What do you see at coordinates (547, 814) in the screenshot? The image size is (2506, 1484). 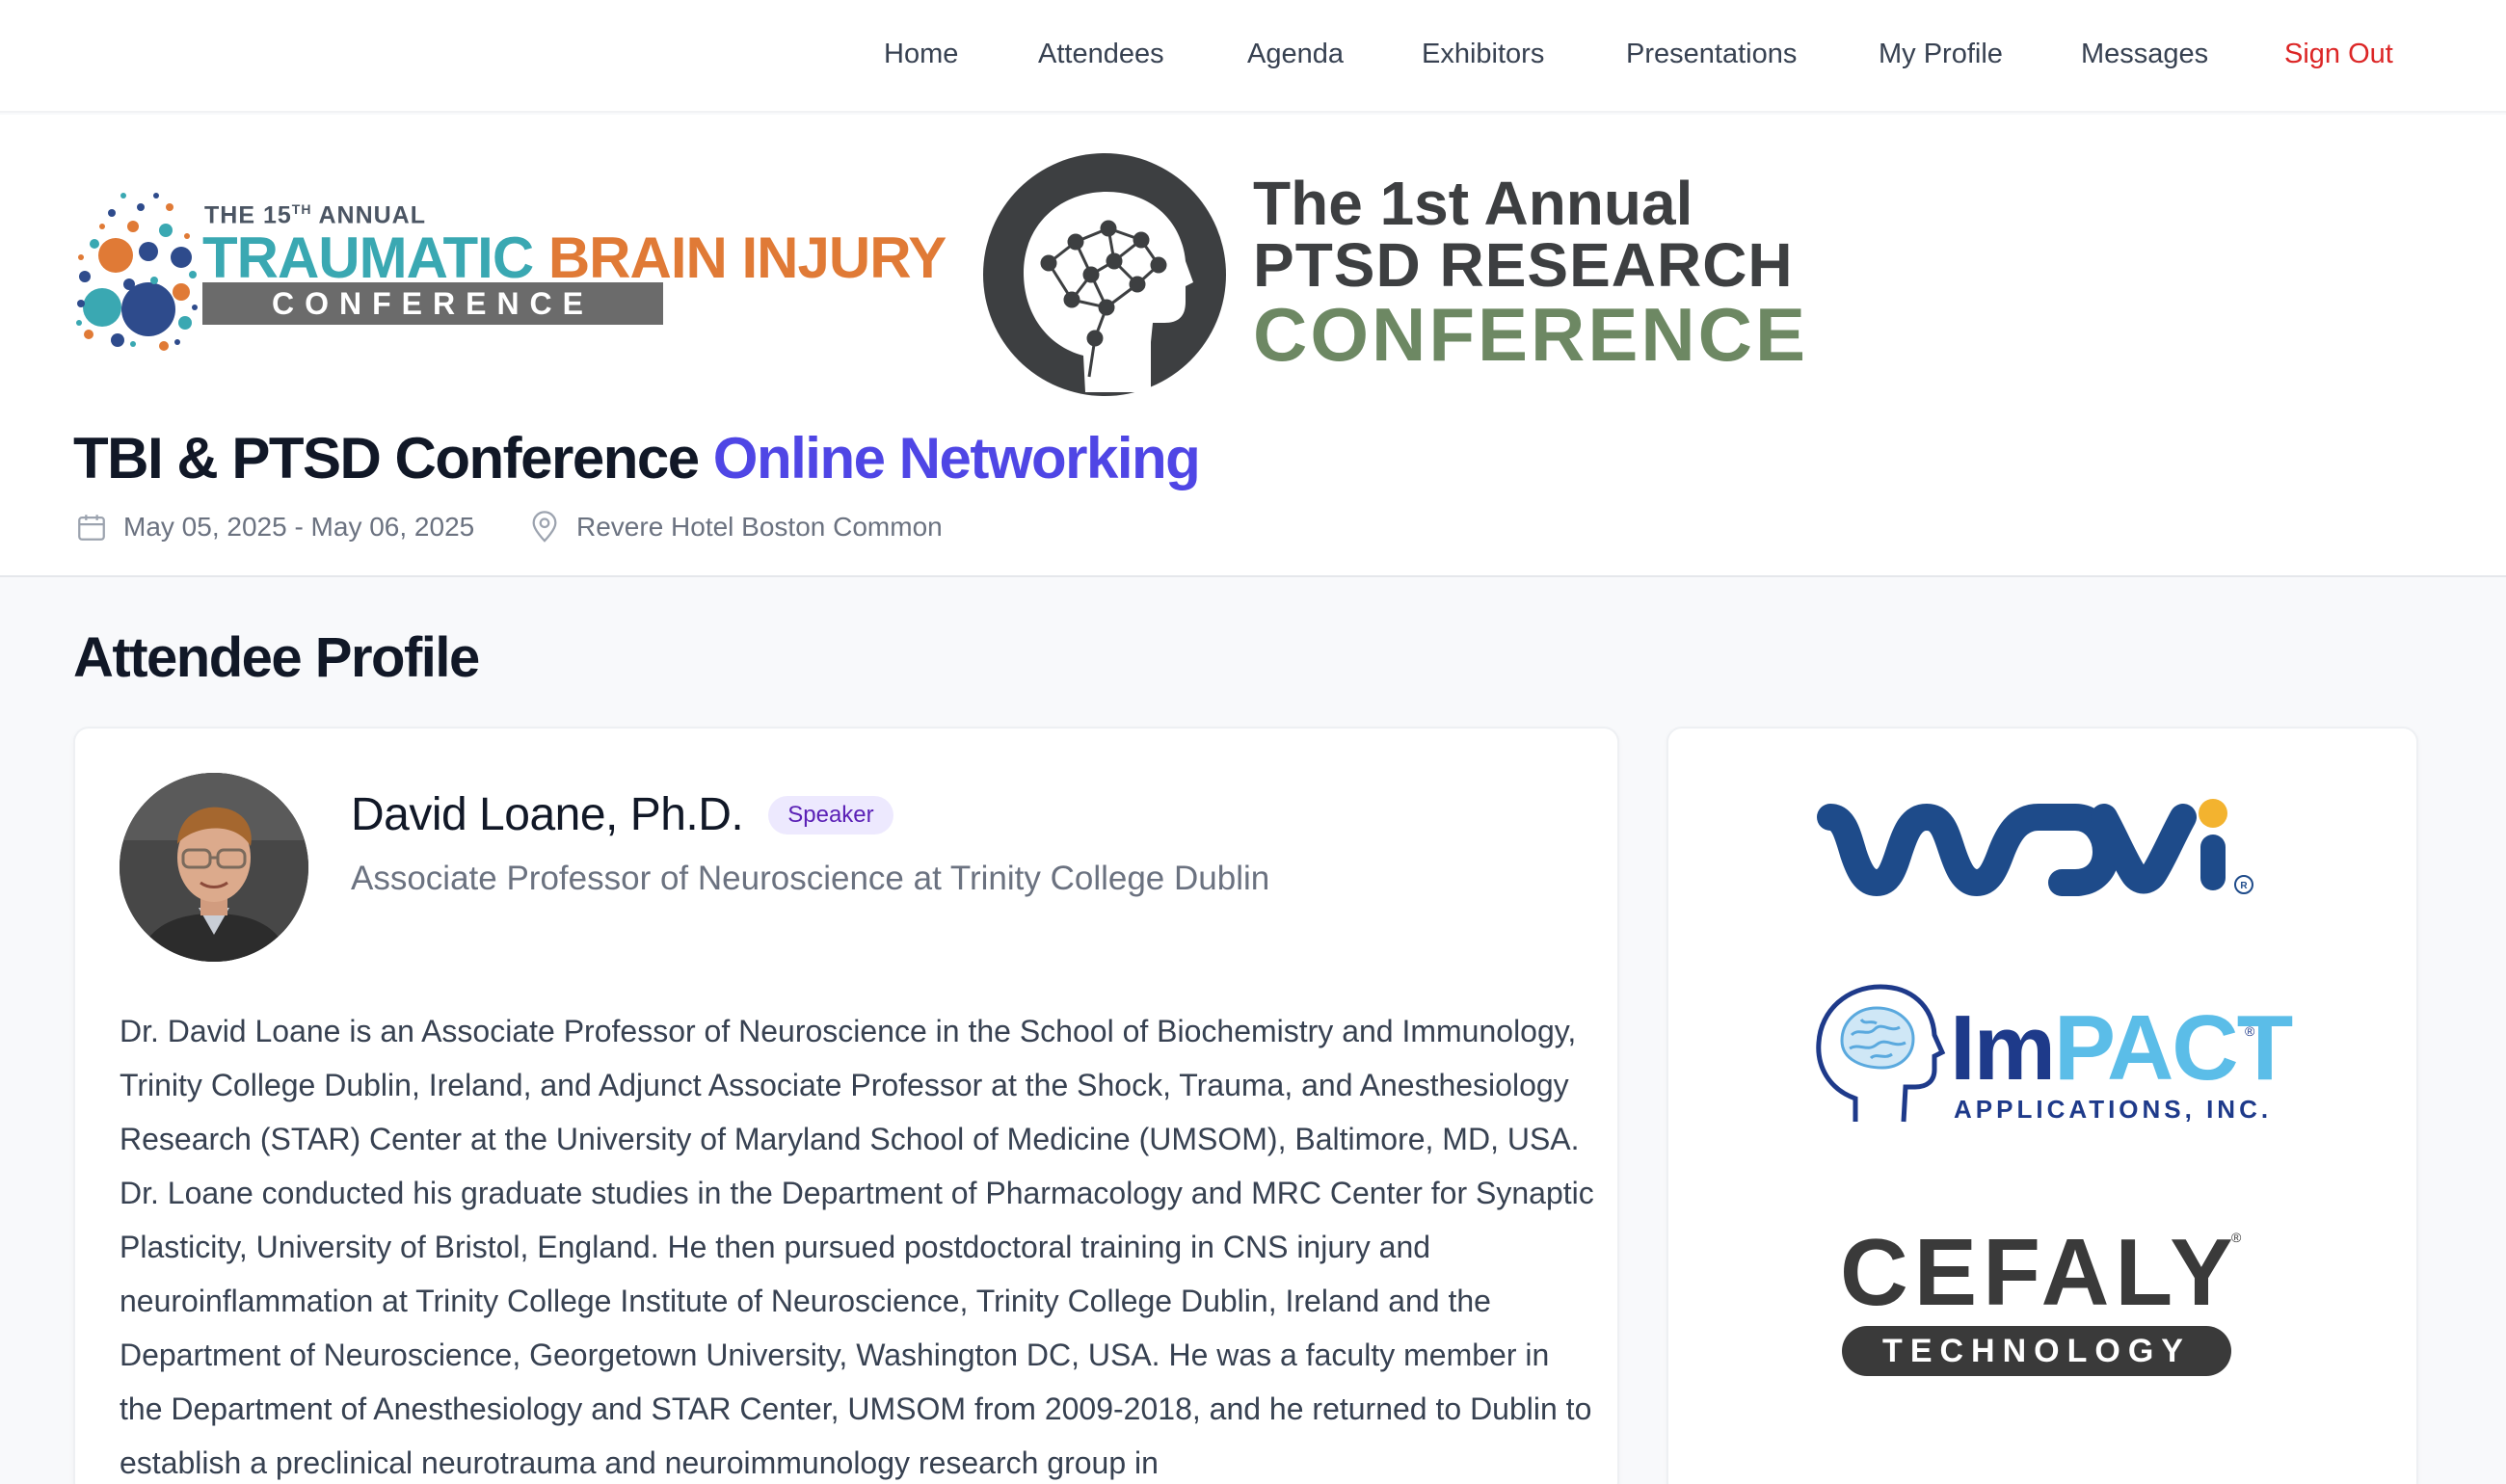 I see `attendee-name: David Loane, Ph.D.` at bounding box center [547, 814].